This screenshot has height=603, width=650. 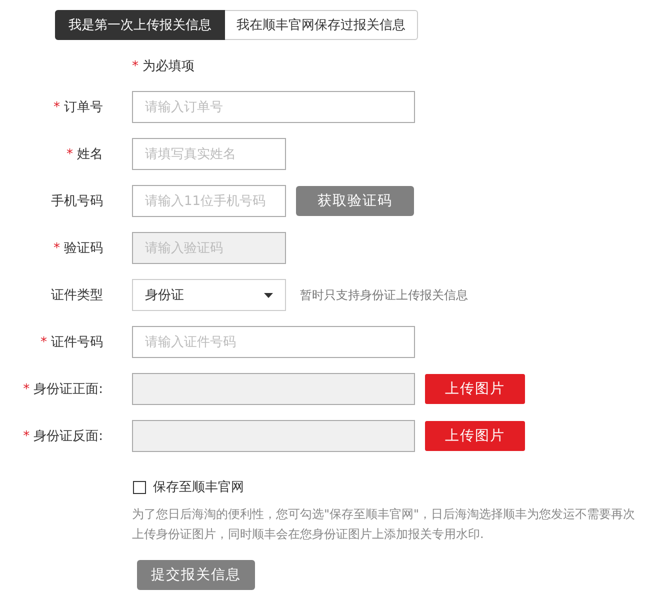 I want to click on field-label: 身份证正面:, so click(x=68, y=389).